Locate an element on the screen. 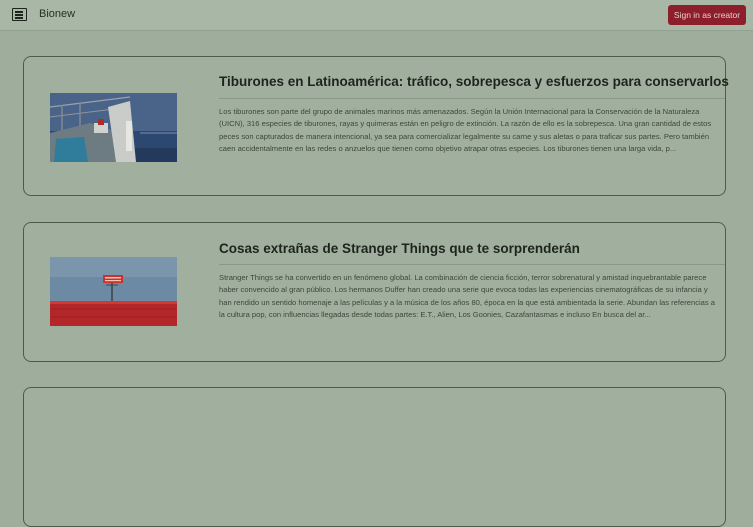 Image resolution: width=753 pixels, height=527 pixels. top-navbar: Bionew Sign in as creator is located at coordinates (376, 15).